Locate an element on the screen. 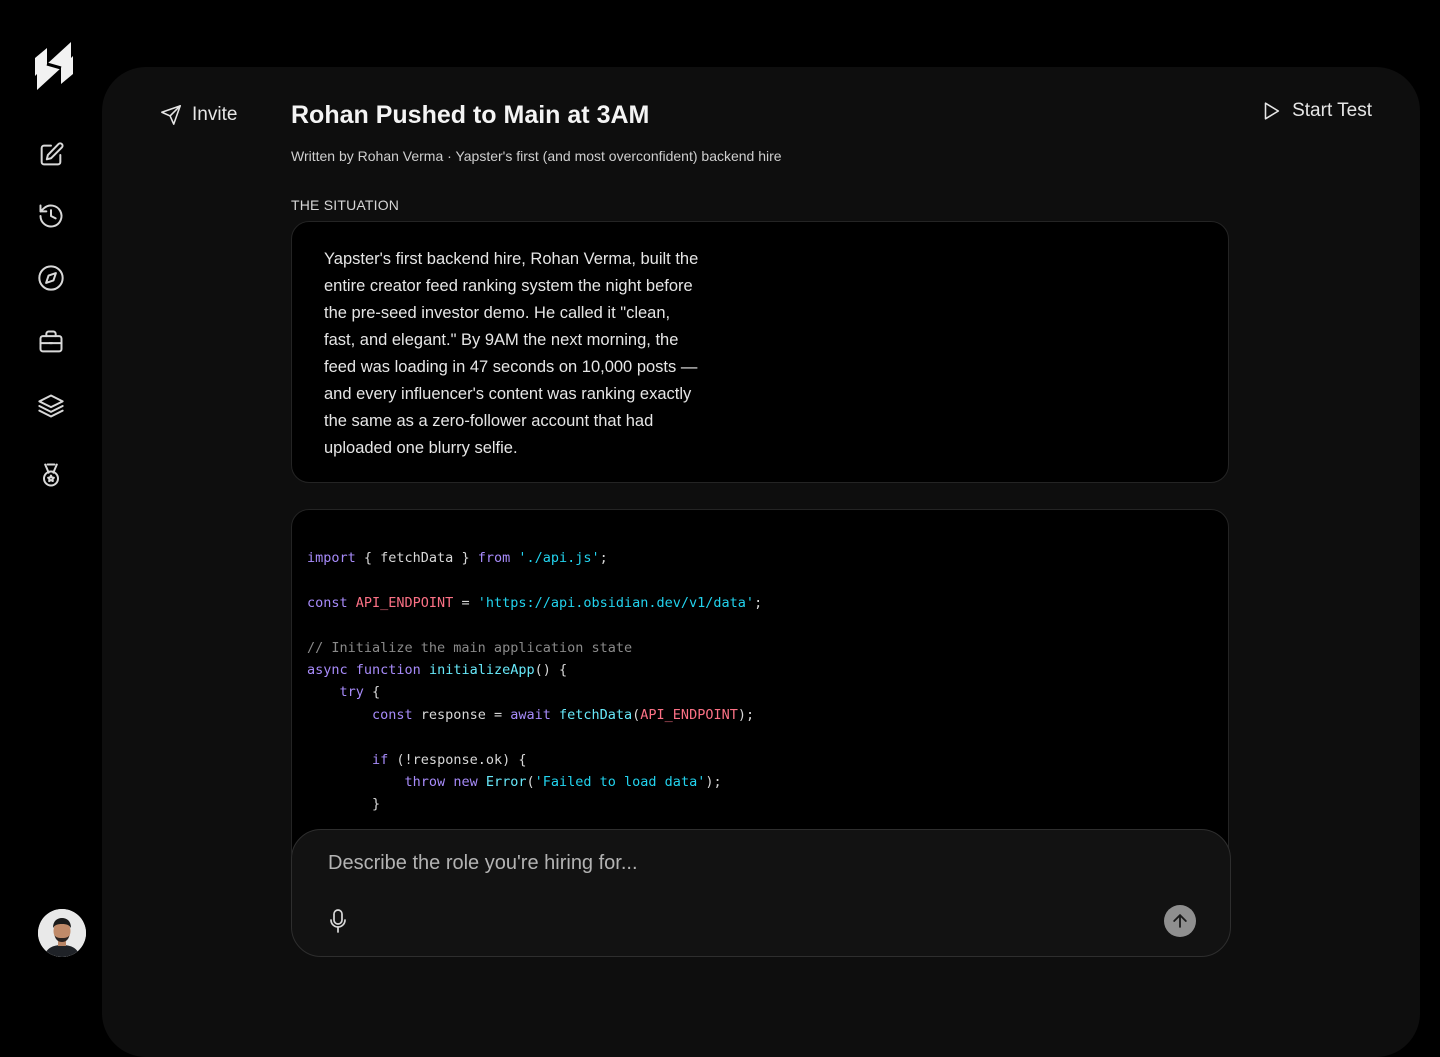  invite-button: Invite is located at coordinates (198, 115).